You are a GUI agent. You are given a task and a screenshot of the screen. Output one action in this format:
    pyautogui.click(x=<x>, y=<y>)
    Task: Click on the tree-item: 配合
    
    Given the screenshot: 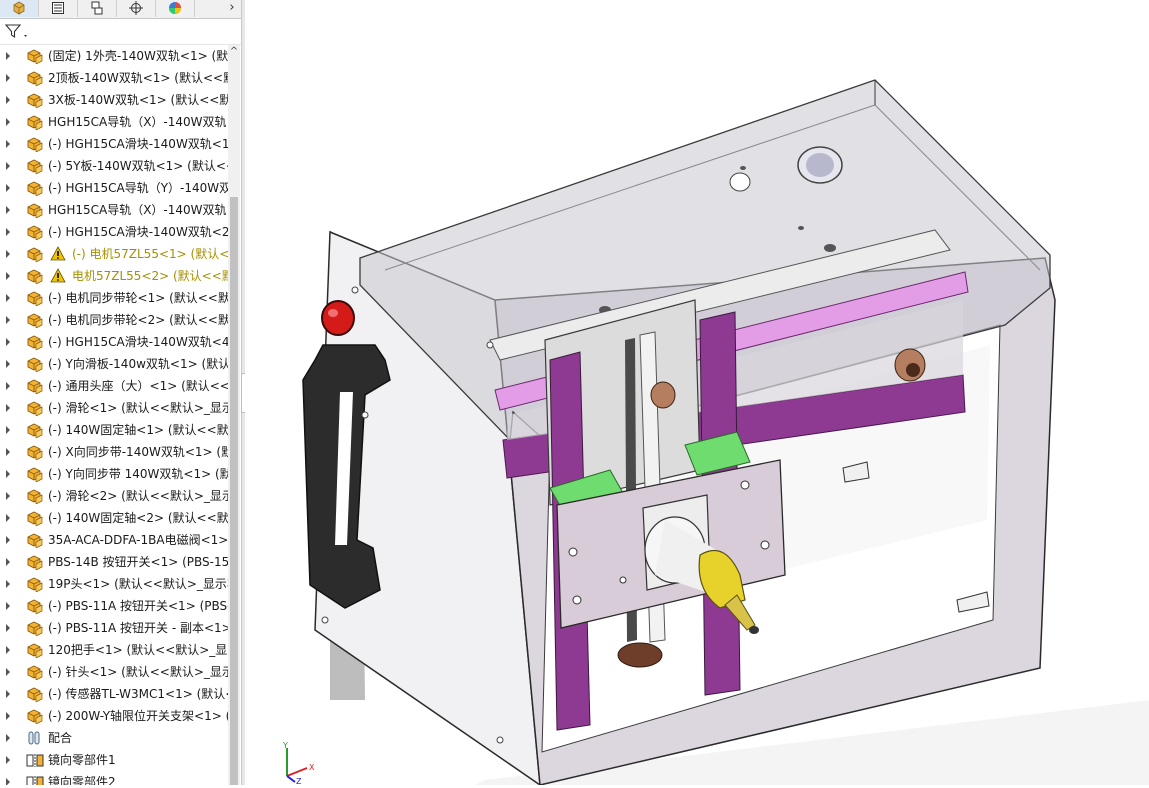 What is the action you would take?
    pyautogui.click(x=114, y=738)
    